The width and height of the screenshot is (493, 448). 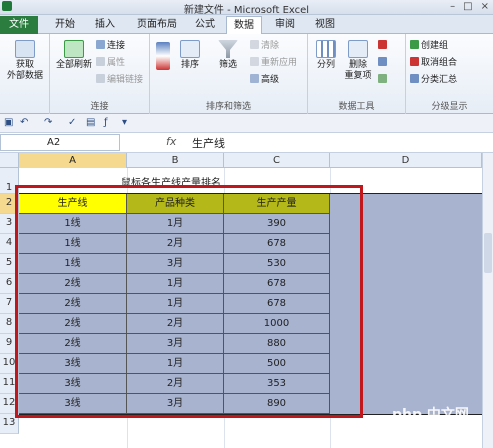 I want to click on consolidate-button, so click(x=383, y=63).